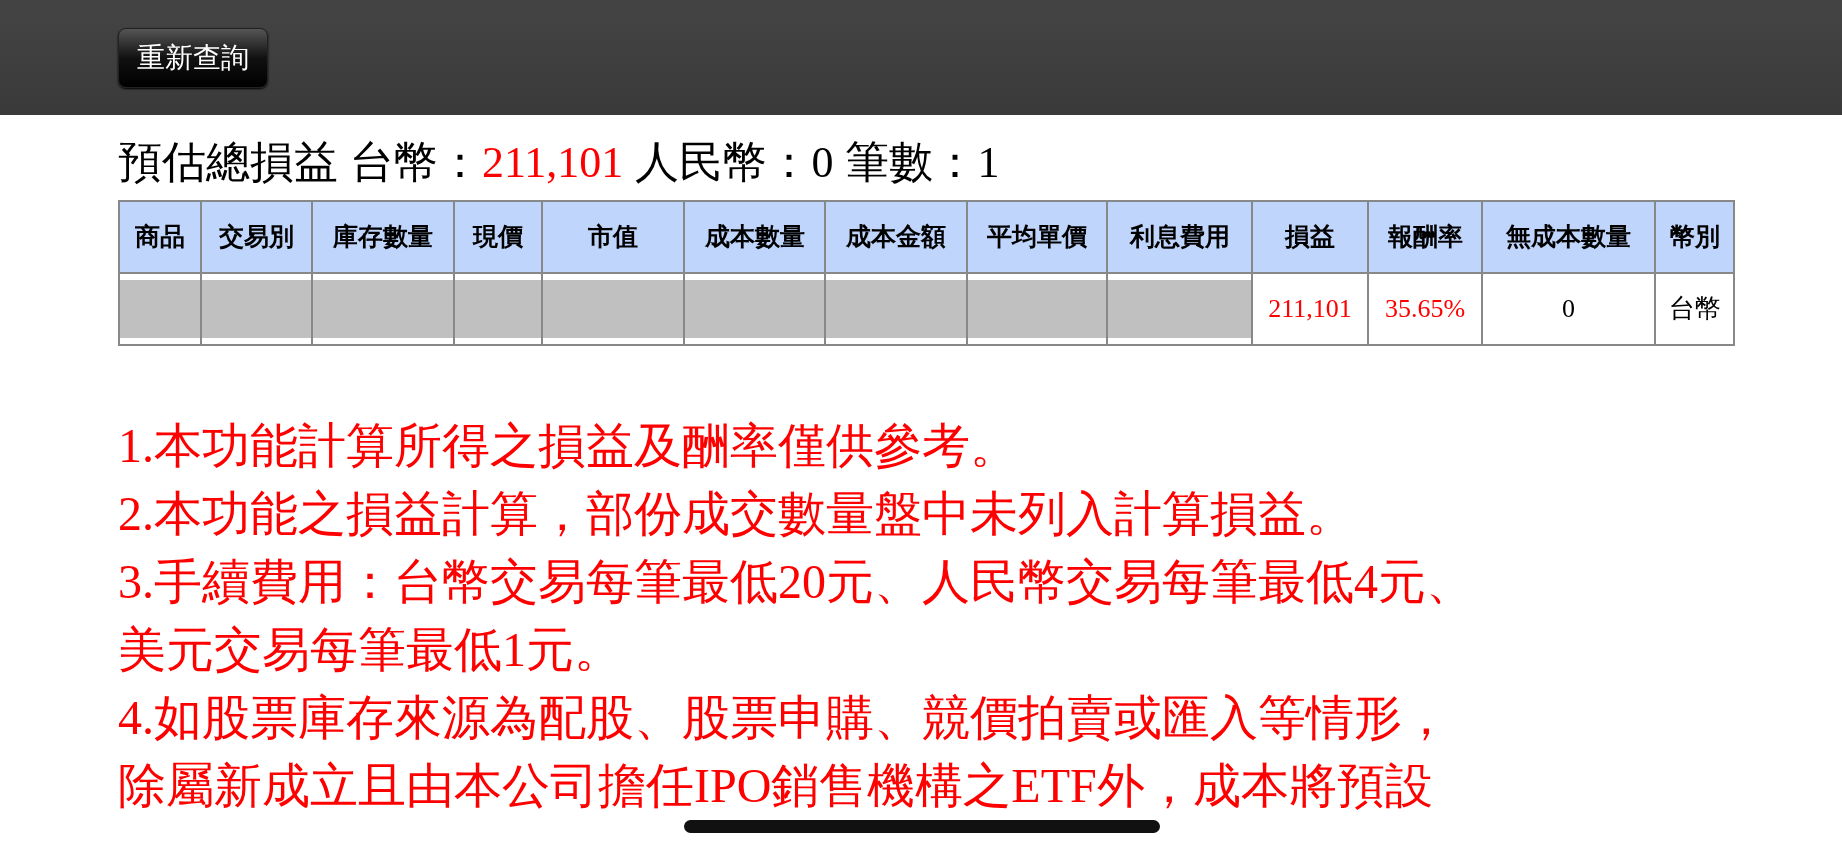 Image resolution: width=1842 pixels, height=851 pixels. Describe the element at coordinates (553, 162) in the screenshot. I see `summary-value: 211,101` at that location.